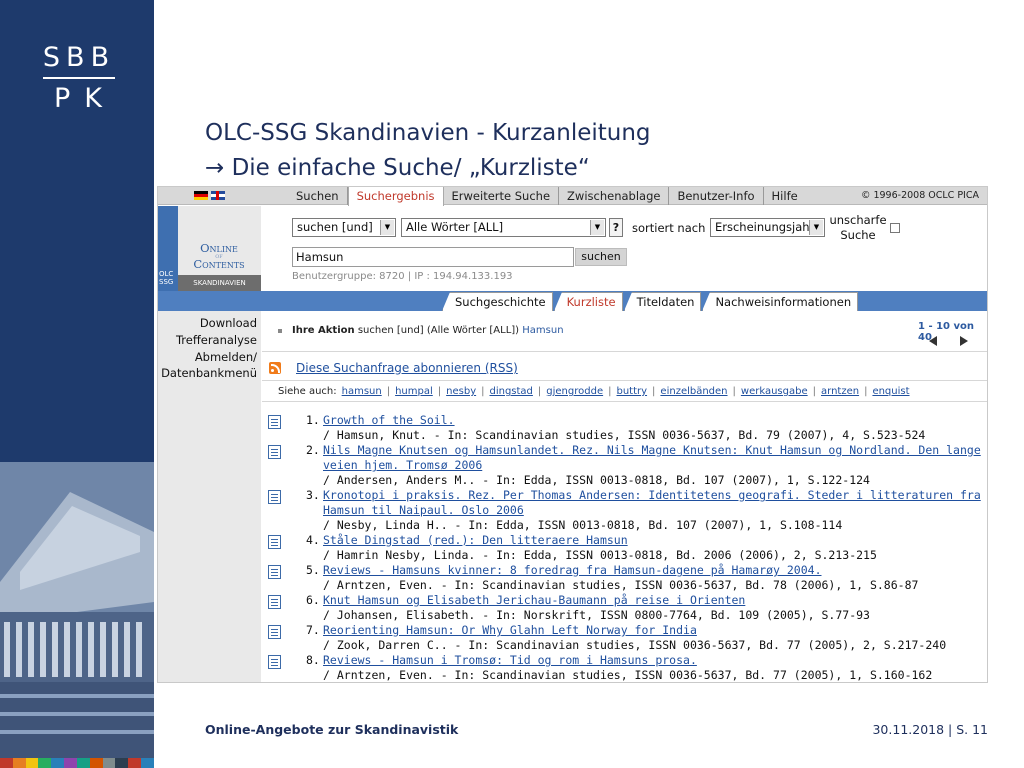 Image resolution: width=1024 pixels, height=768 pixels. What do you see at coordinates (216, 340) in the screenshot?
I see `menu-trefferanalyse: Trefferanalyse` at bounding box center [216, 340].